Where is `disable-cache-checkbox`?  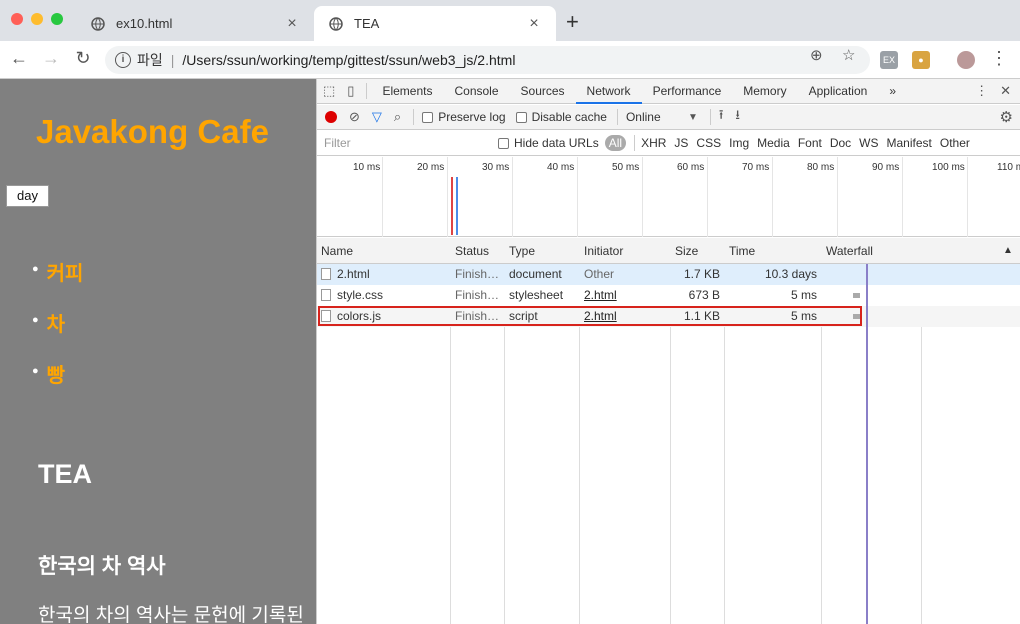
disable-cache-checkbox is located at coordinates (521, 117).